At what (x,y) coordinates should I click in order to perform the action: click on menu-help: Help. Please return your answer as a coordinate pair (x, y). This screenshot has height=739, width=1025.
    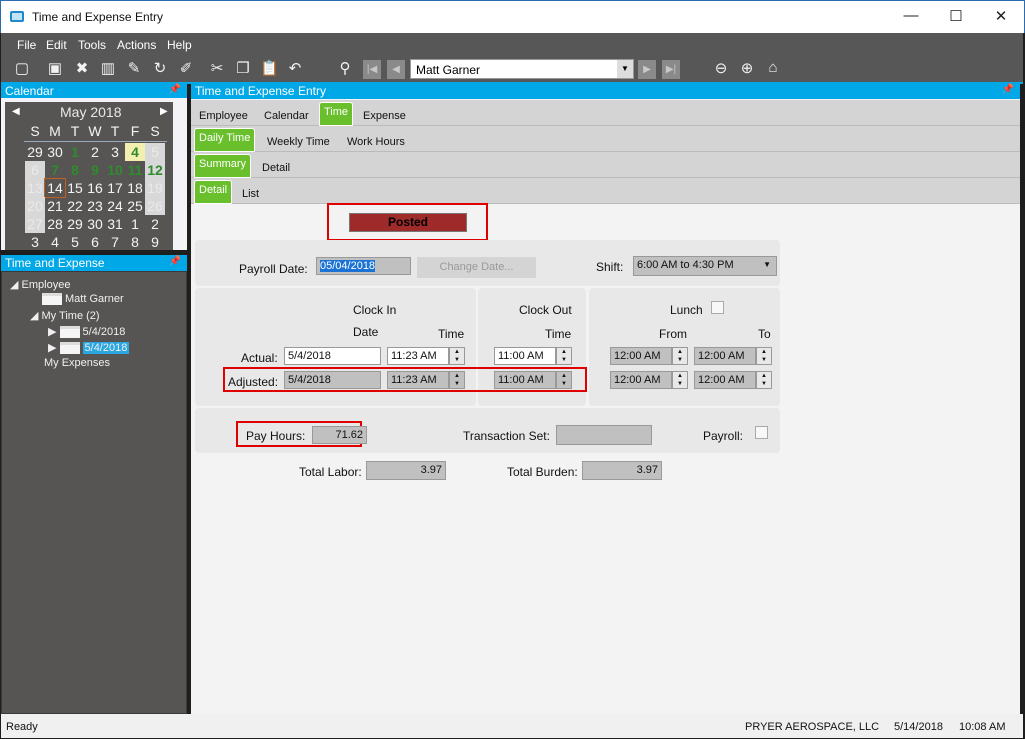
    Looking at the image, I should click on (179, 45).